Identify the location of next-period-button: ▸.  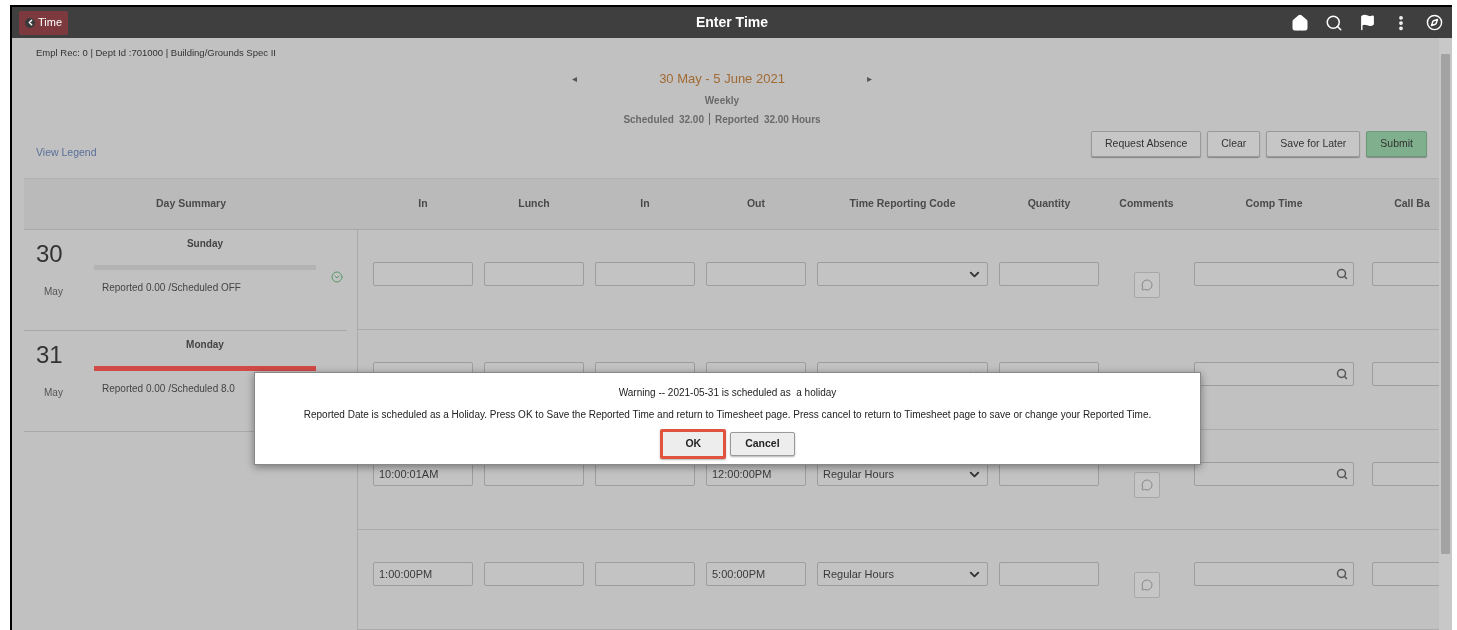
(869, 79).